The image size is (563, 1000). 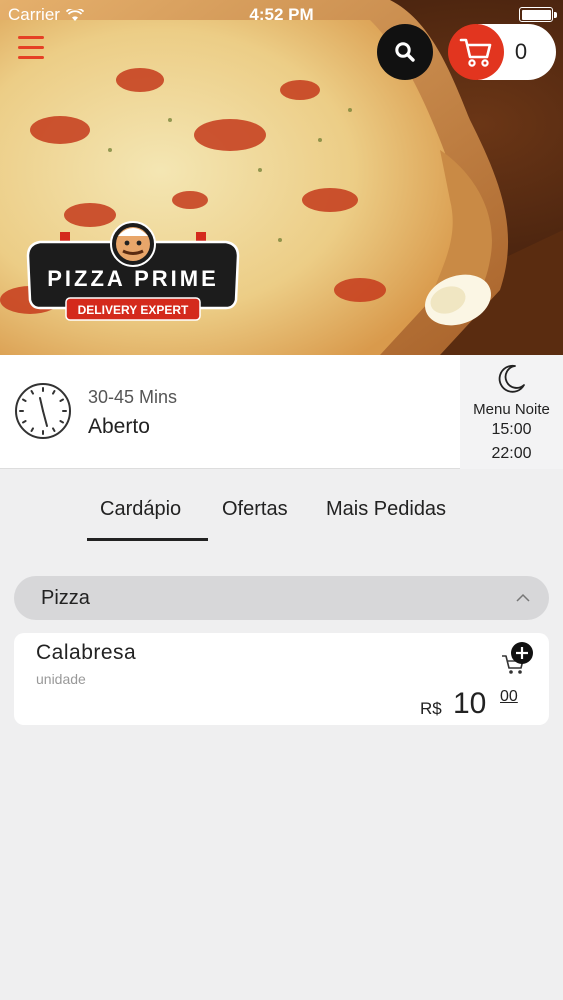 What do you see at coordinates (538, 14) in the screenshot?
I see `battery-icon` at bounding box center [538, 14].